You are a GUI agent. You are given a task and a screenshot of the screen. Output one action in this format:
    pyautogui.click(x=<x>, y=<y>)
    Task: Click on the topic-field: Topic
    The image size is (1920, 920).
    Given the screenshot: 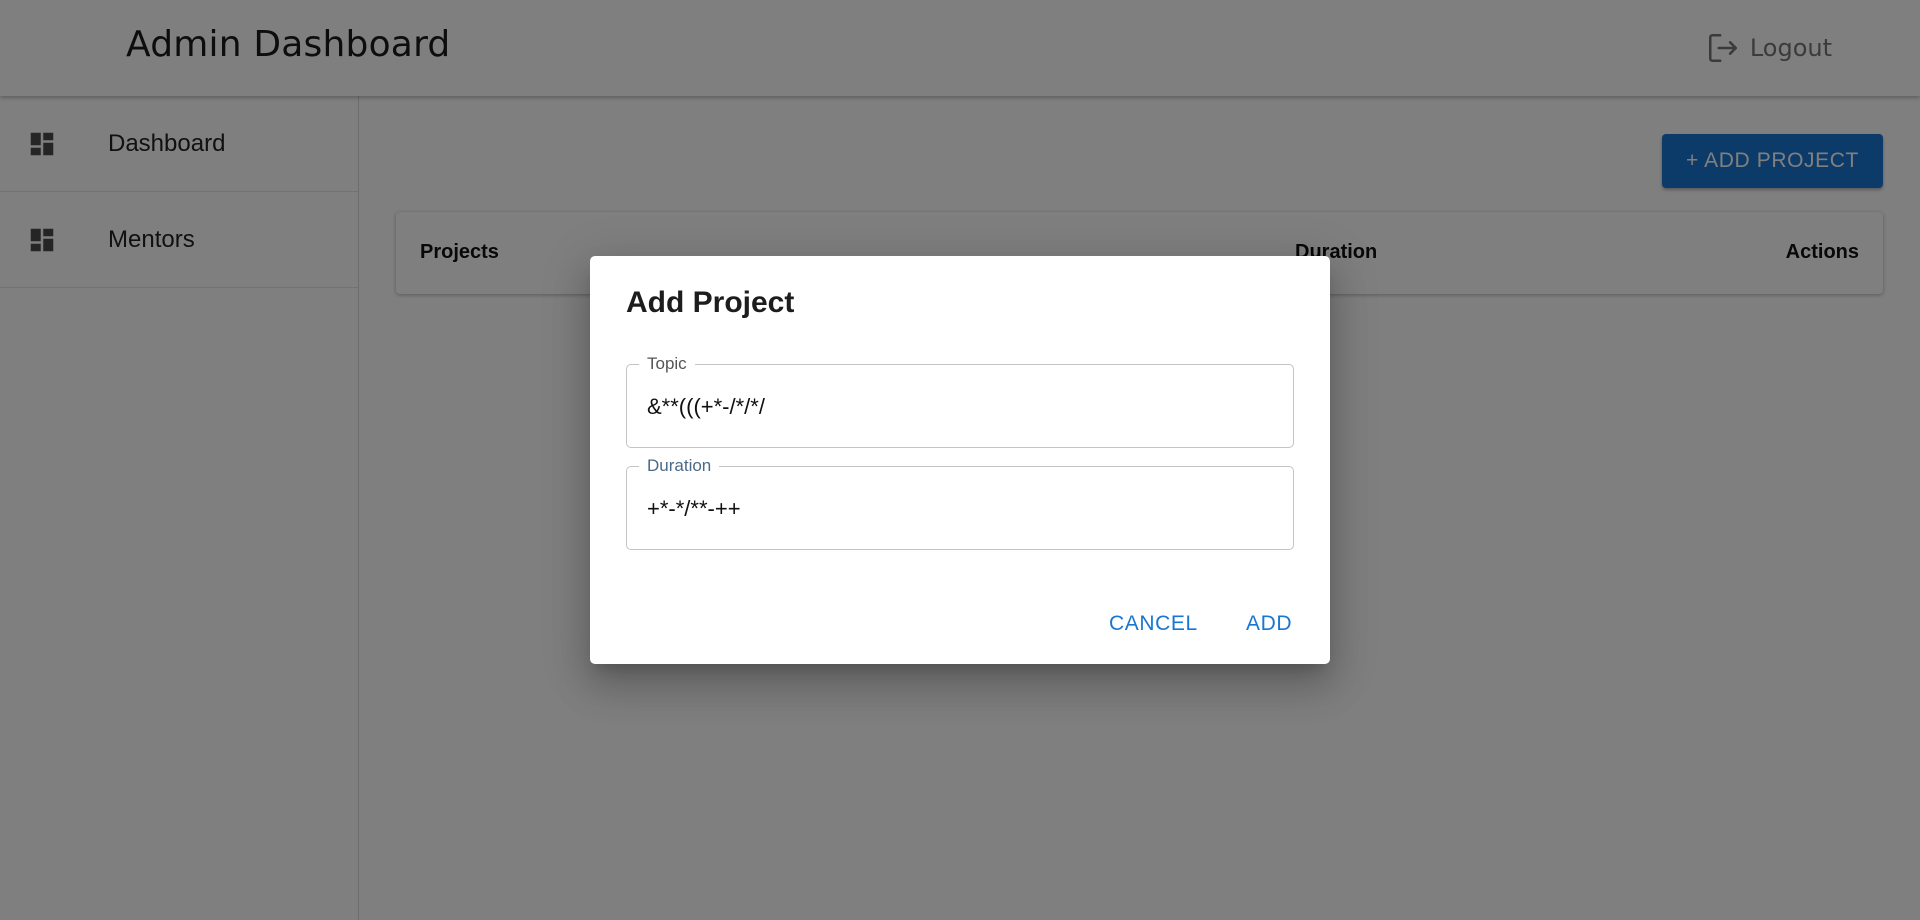 What is the action you would take?
    pyautogui.click(x=960, y=401)
    